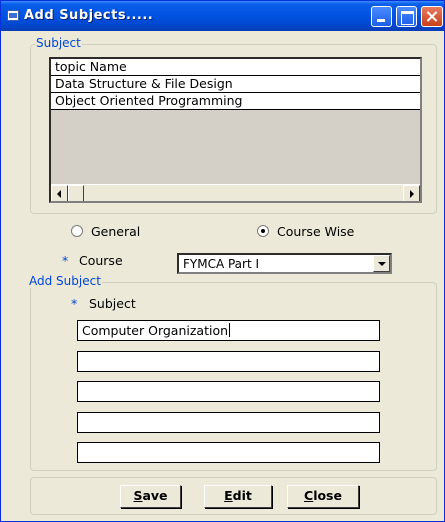  I want to click on chevron-down-icon, so click(382, 264).